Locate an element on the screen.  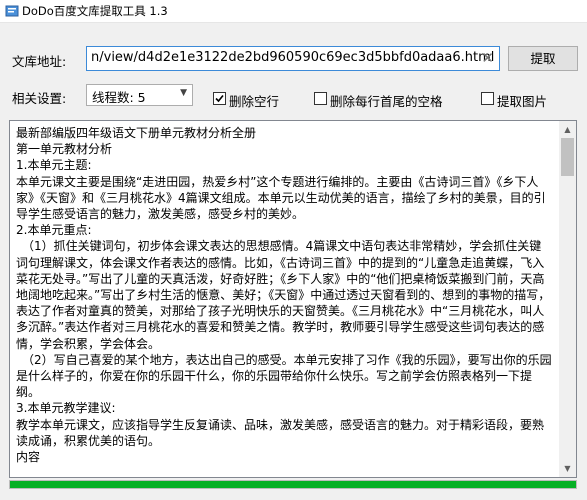
threads-select: 线程数: 5 ▼ is located at coordinates (139, 95).